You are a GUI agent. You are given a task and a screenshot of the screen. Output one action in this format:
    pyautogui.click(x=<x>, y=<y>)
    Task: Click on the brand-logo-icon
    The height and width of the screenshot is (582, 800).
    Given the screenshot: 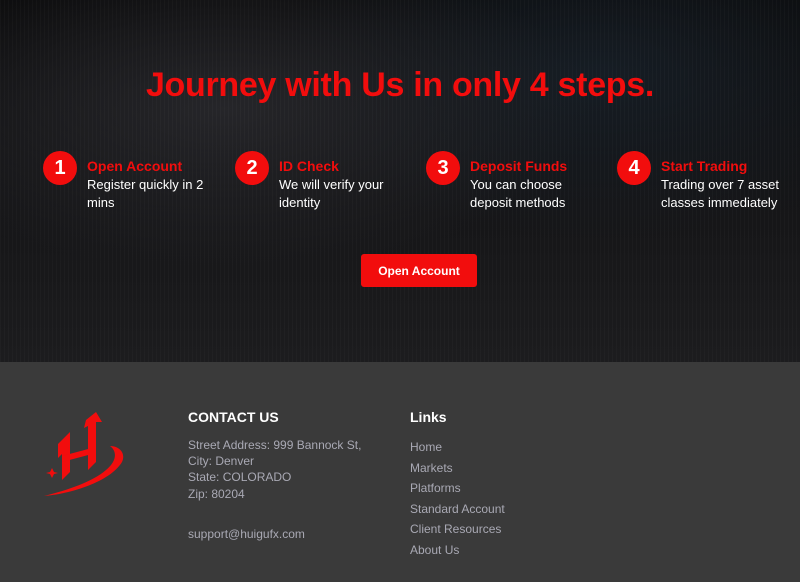 What is the action you would take?
    pyautogui.click(x=86, y=456)
    